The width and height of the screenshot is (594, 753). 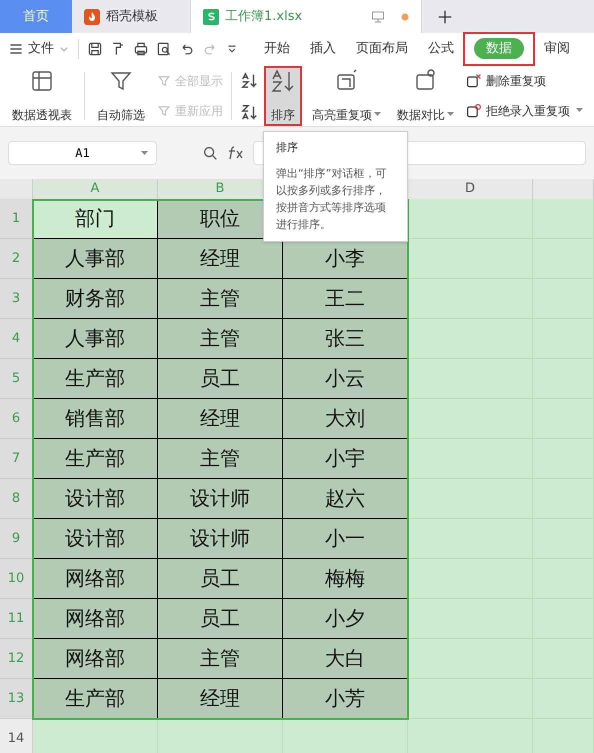 What do you see at coordinates (306, 16) in the screenshot?
I see `document-tab: 工作簿1.xlsx` at bounding box center [306, 16].